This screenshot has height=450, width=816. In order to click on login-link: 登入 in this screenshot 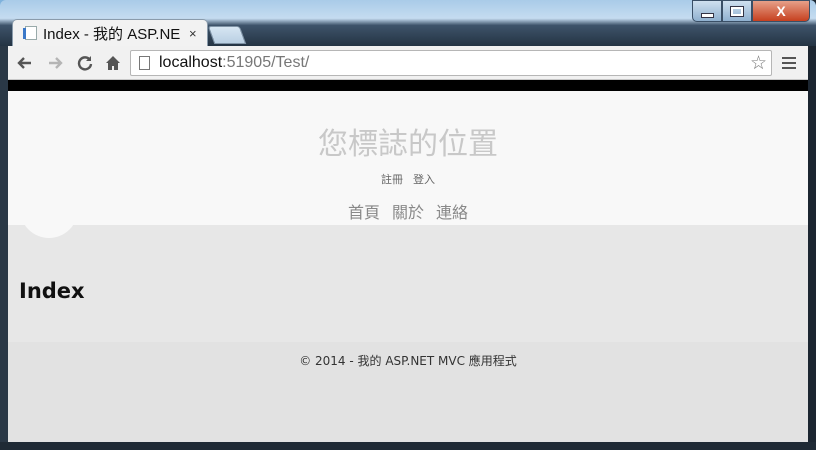, I will do `click(424, 179)`.